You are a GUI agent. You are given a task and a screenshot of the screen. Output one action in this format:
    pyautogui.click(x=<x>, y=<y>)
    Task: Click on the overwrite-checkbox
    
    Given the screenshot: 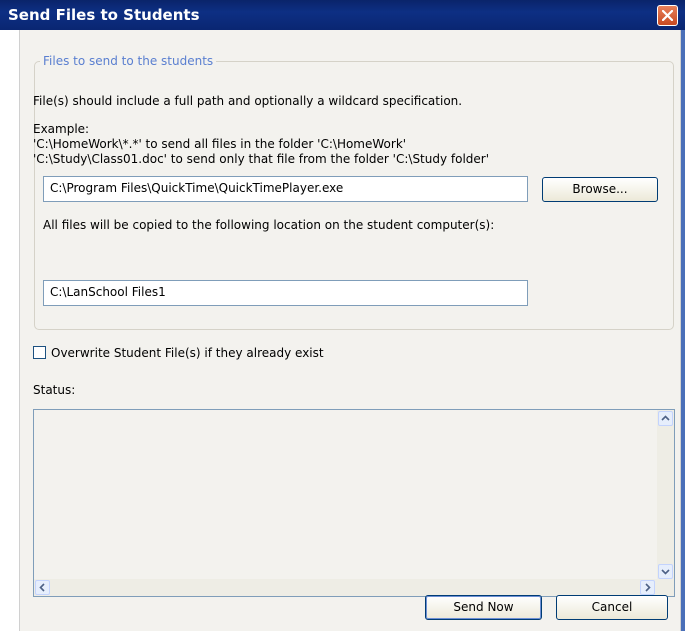 What is the action you would take?
    pyautogui.click(x=39, y=352)
    